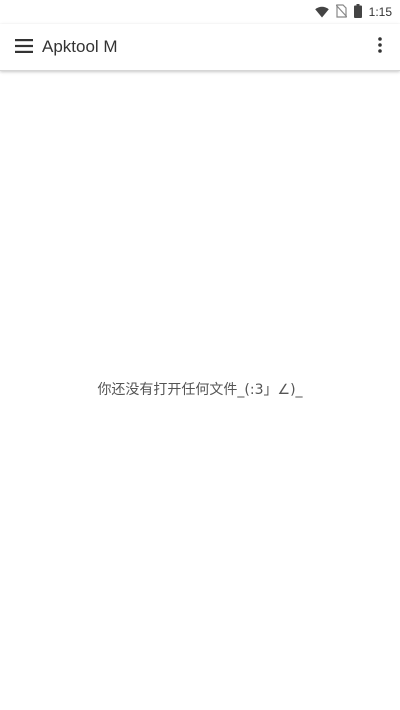  I want to click on battery-icon, so click(357, 12).